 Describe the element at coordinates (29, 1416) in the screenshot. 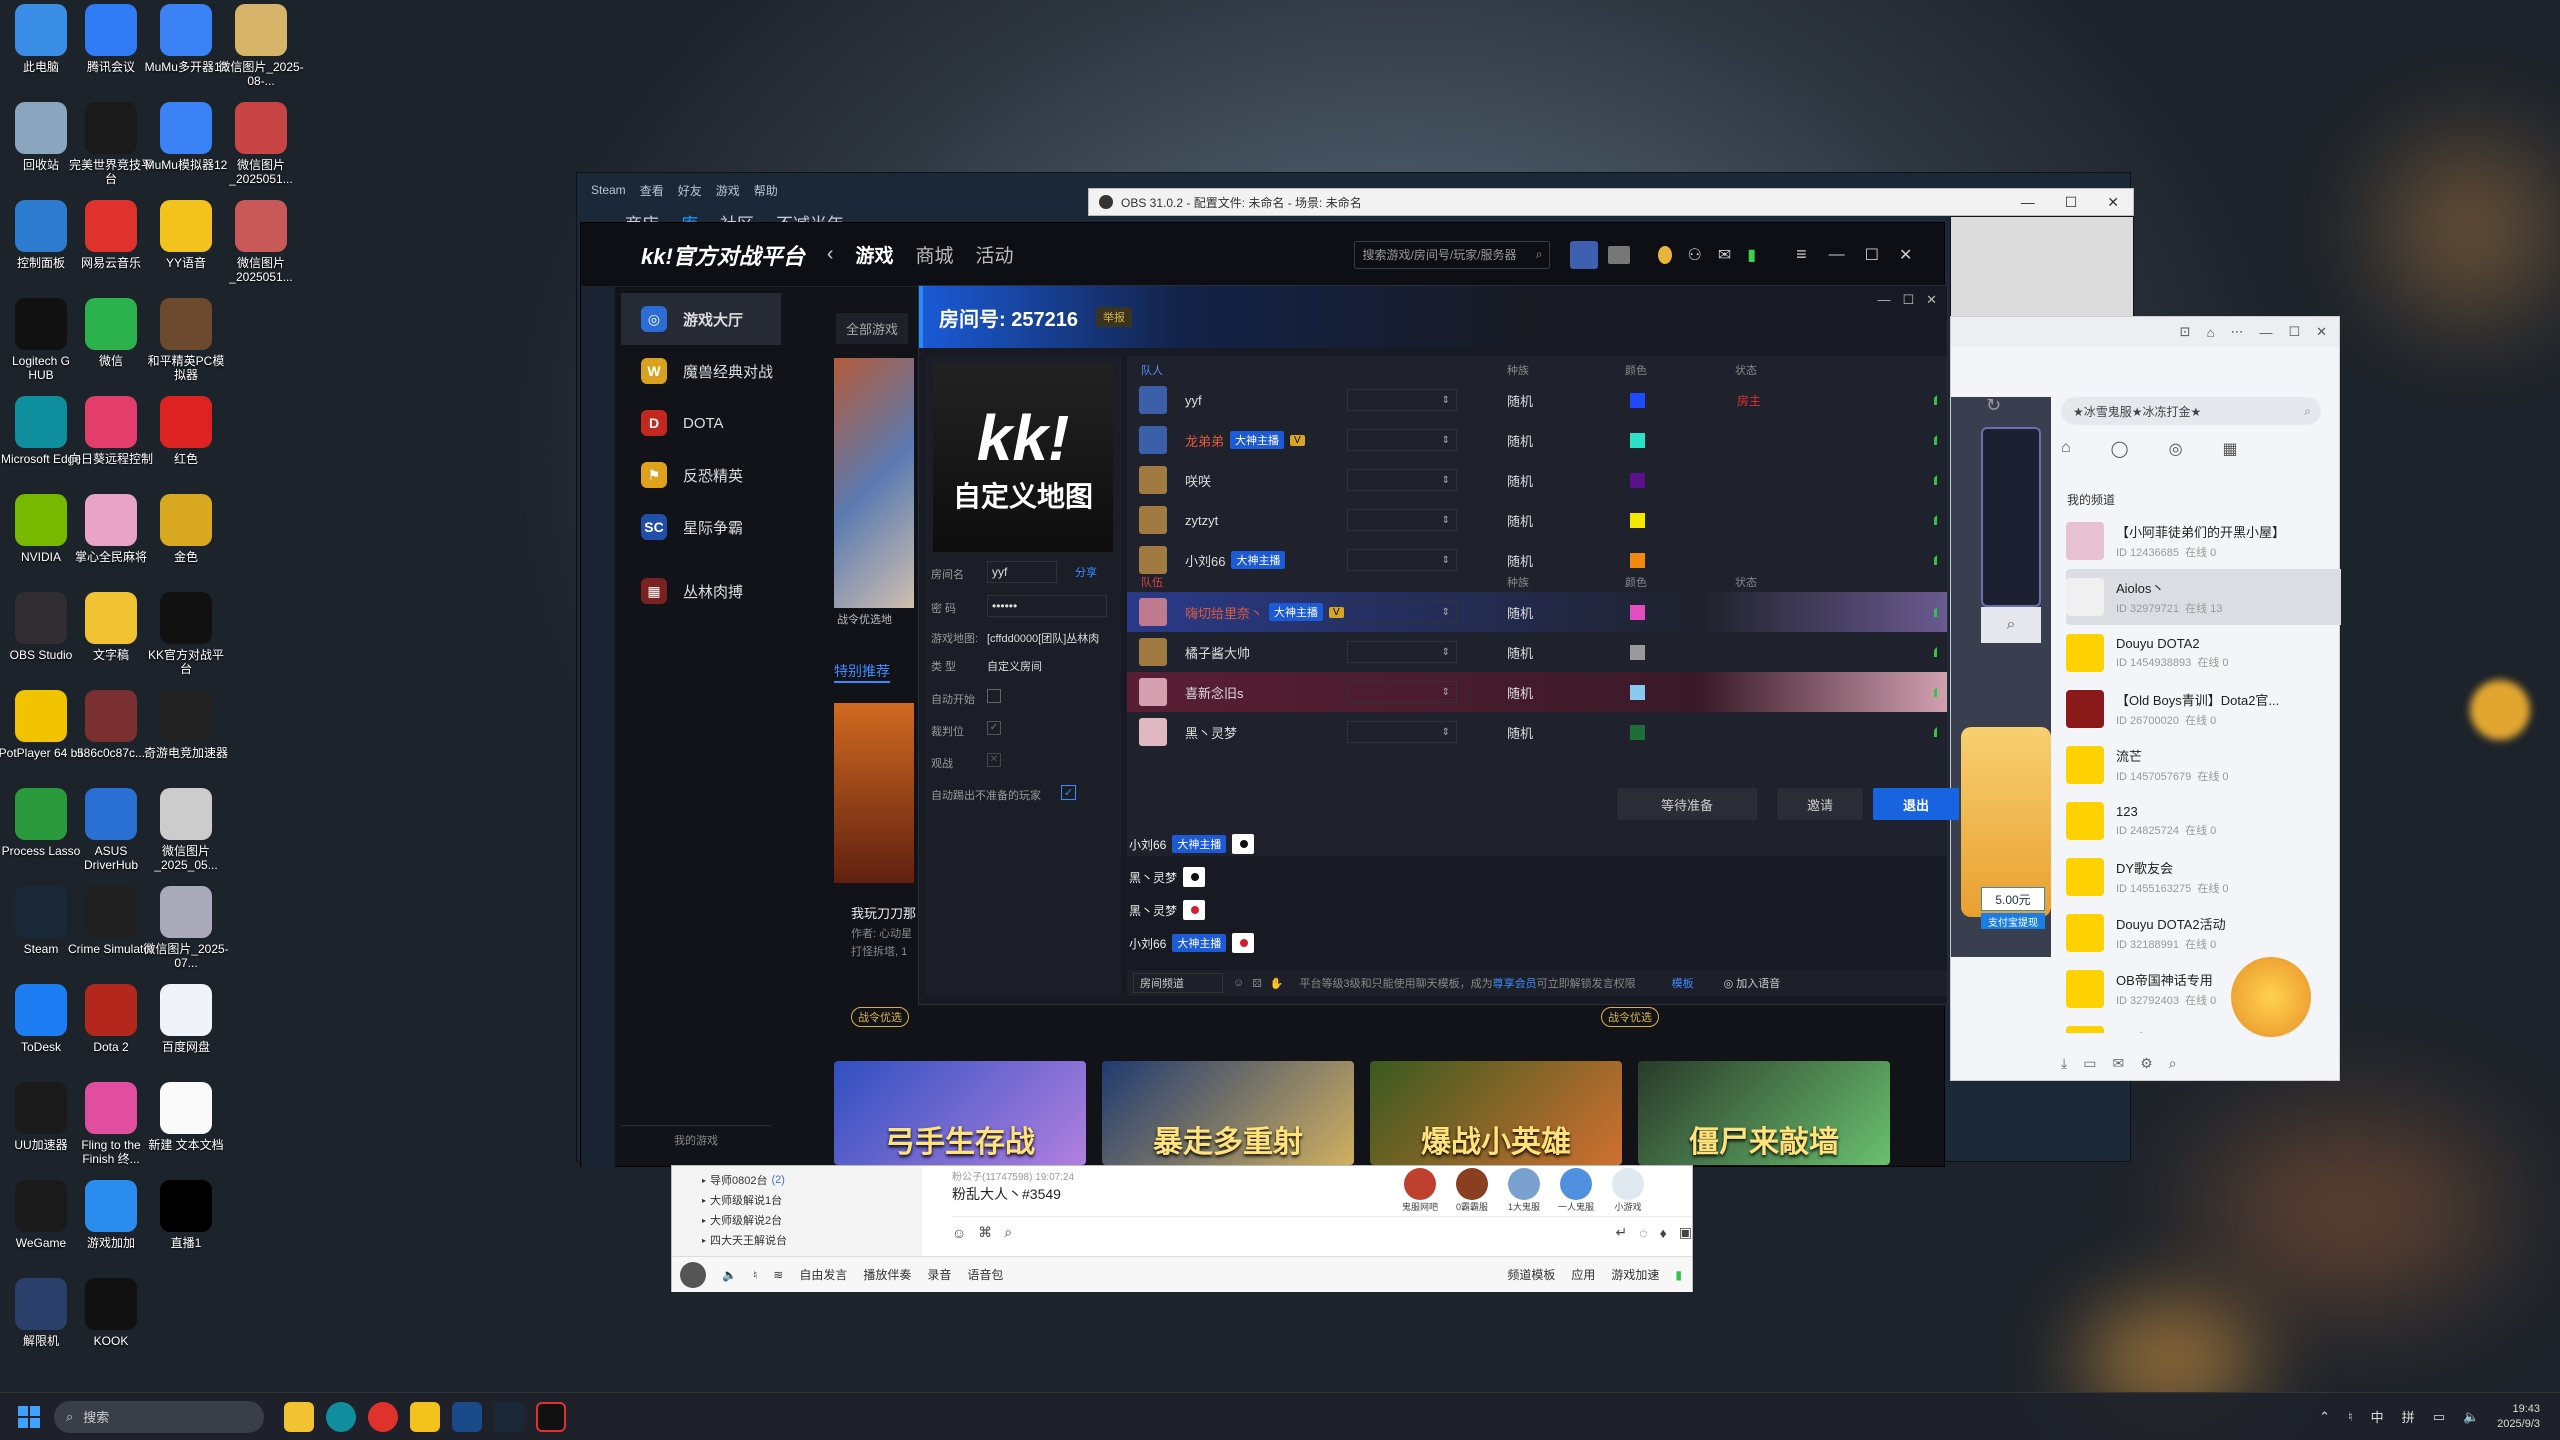

I see `start-icon` at that location.